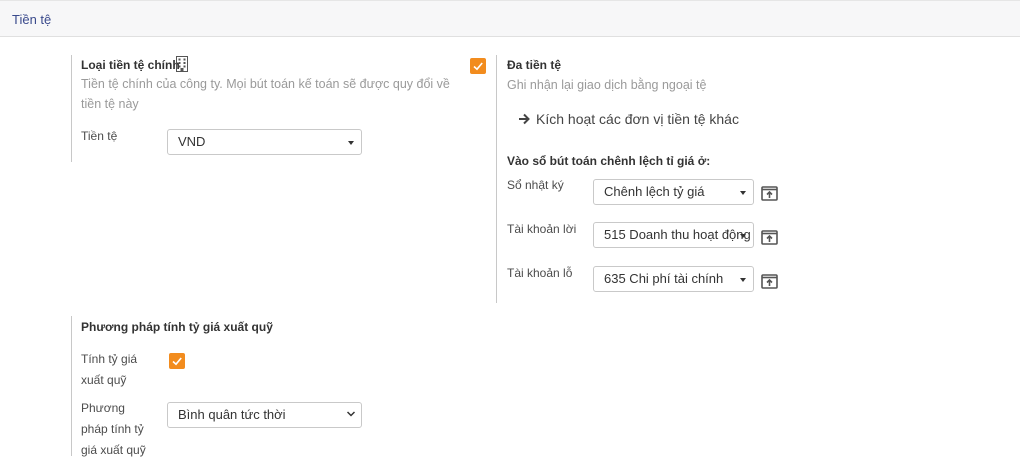 The image size is (1020, 460). Describe the element at coordinates (130, 65) in the screenshot. I see `main-currency-title: Loại tiền tệ chính` at that location.